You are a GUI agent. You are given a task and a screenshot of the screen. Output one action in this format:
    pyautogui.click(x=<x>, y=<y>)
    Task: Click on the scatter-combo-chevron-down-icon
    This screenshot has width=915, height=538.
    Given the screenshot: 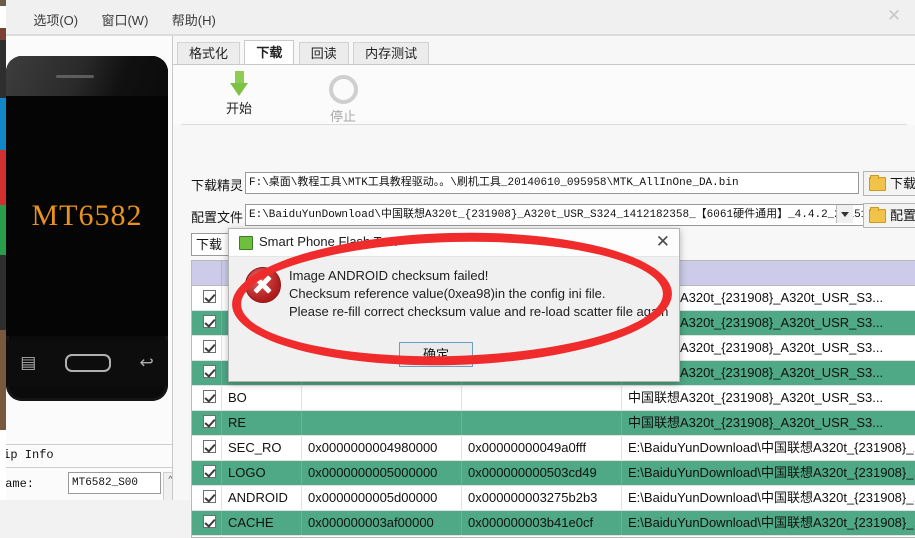 What is the action you would take?
    pyautogui.click(x=844, y=214)
    